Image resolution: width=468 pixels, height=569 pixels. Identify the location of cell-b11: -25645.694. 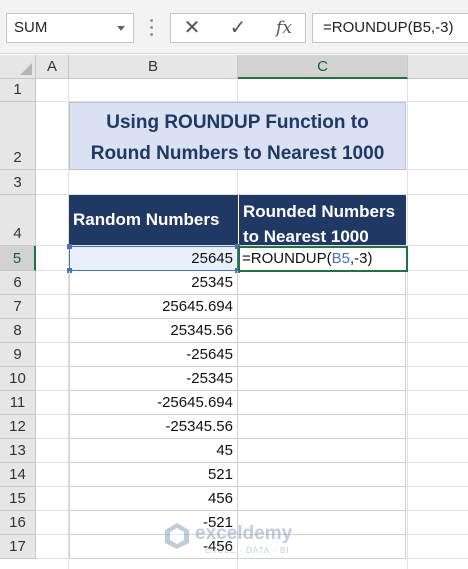
(153, 403).